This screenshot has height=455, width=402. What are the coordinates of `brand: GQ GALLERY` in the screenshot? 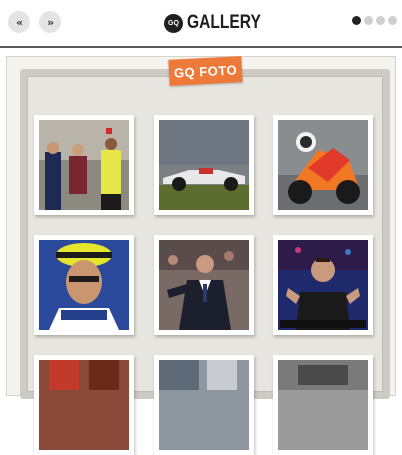 It's located at (220, 23).